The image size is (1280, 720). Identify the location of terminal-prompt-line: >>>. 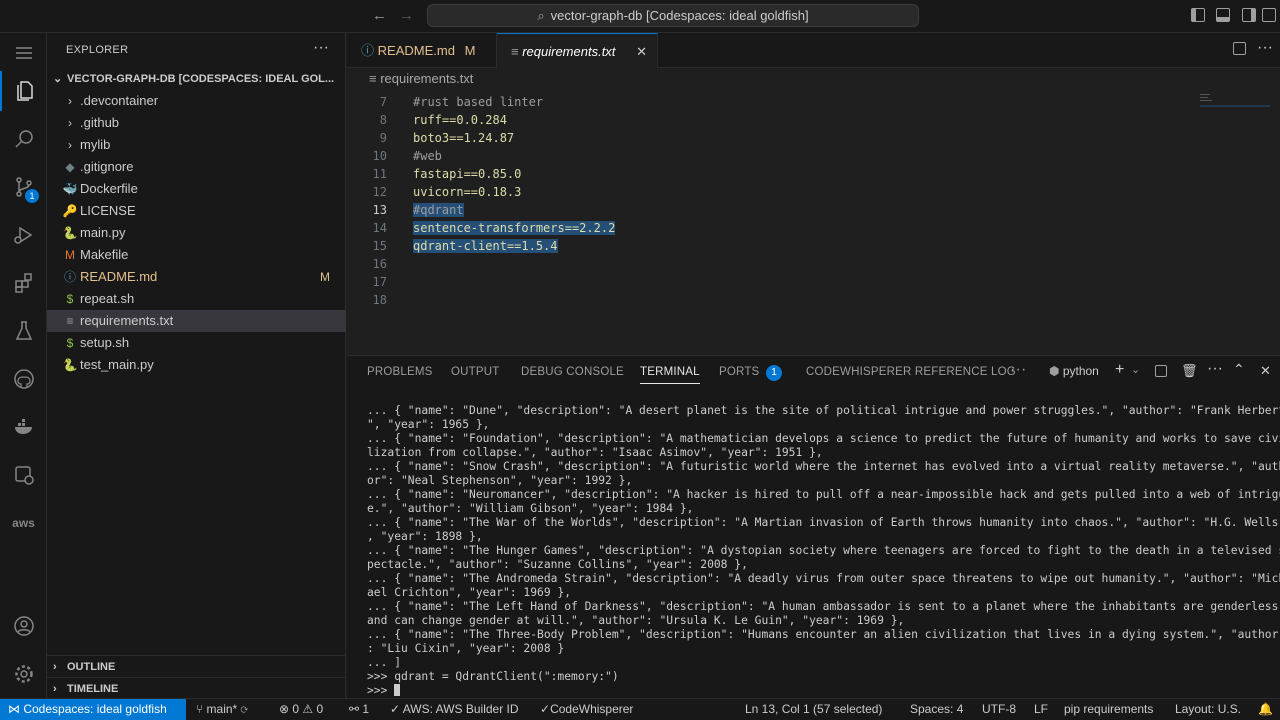
(817, 691).